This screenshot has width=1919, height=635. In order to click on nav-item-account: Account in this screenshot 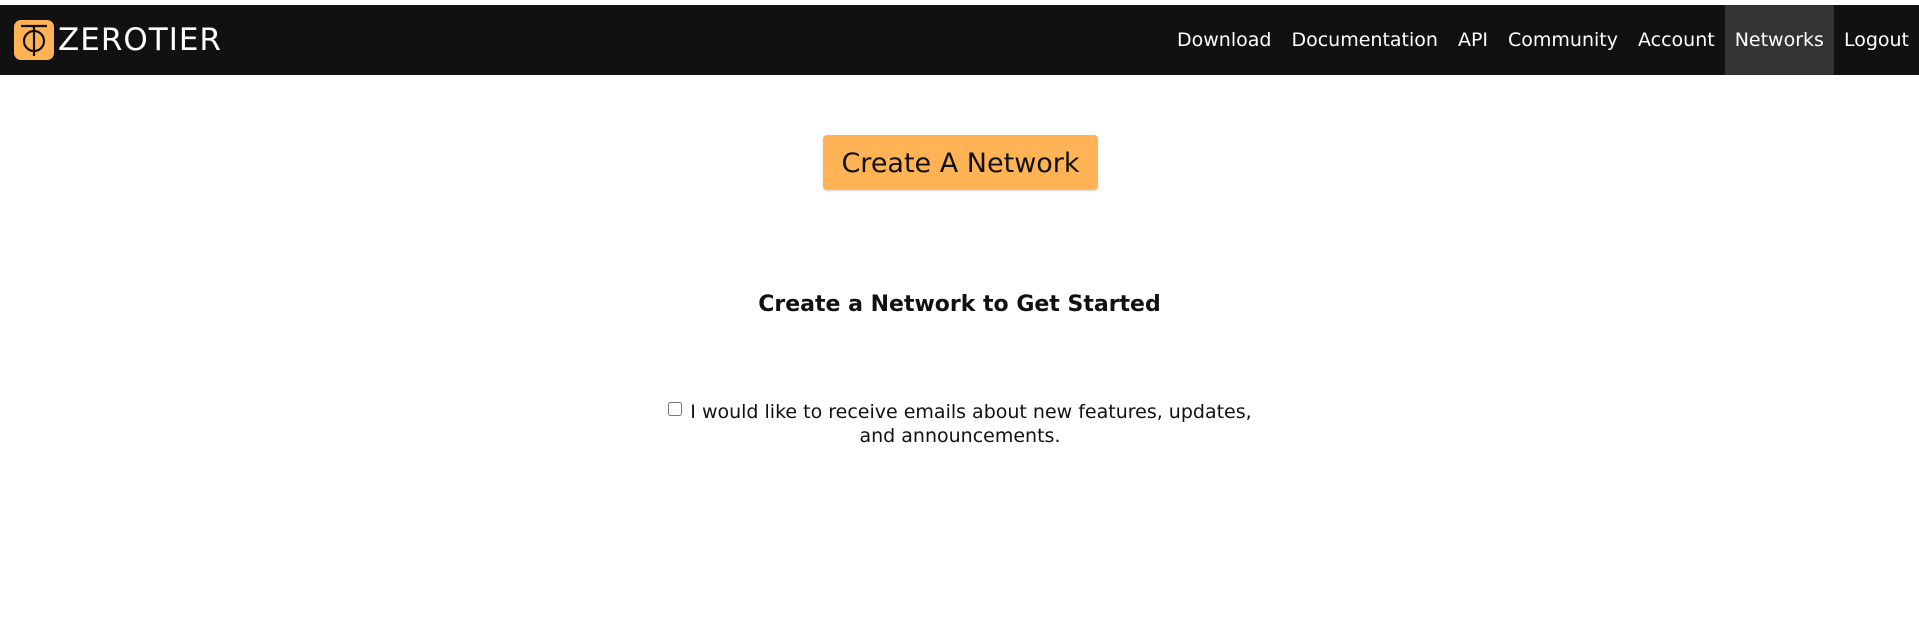, I will do `click(1676, 40)`.